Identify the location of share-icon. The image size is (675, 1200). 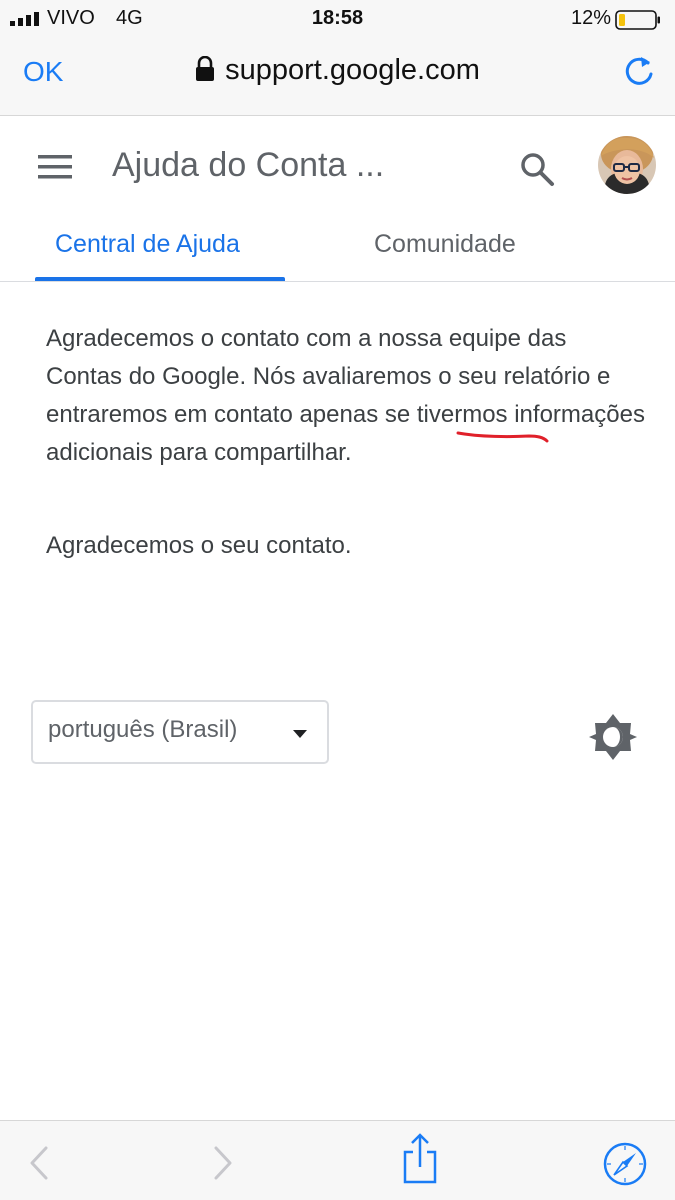
(420, 1159).